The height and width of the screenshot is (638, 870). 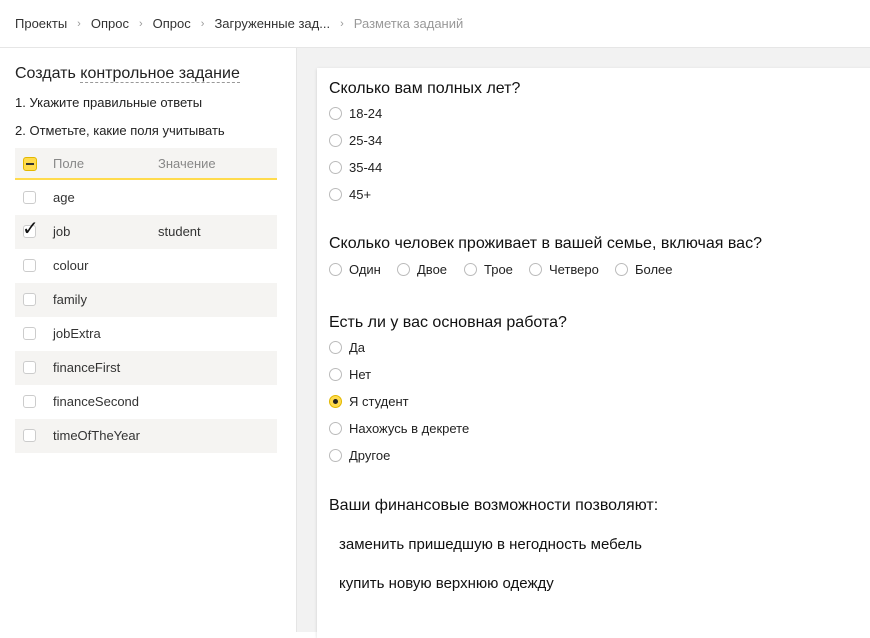 What do you see at coordinates (347, 347) in the screenshot?
I see `radio-option: Да` at bounding box center [347, 347].